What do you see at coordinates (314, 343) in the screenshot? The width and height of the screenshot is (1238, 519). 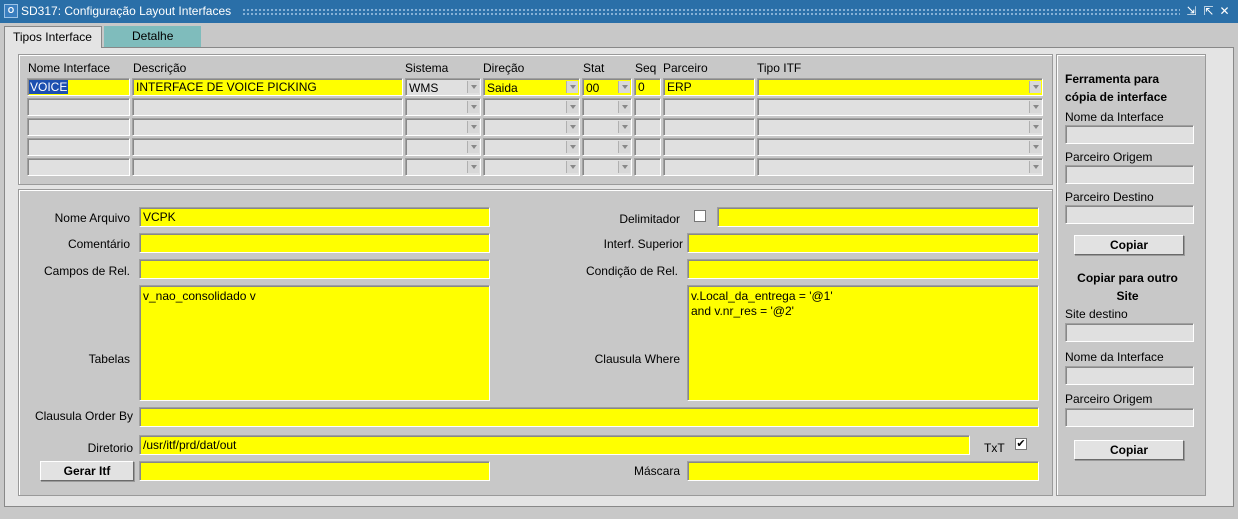 I see `tabelas-textarea: v_nao_consolidado v` at bounding box center [314, 343].